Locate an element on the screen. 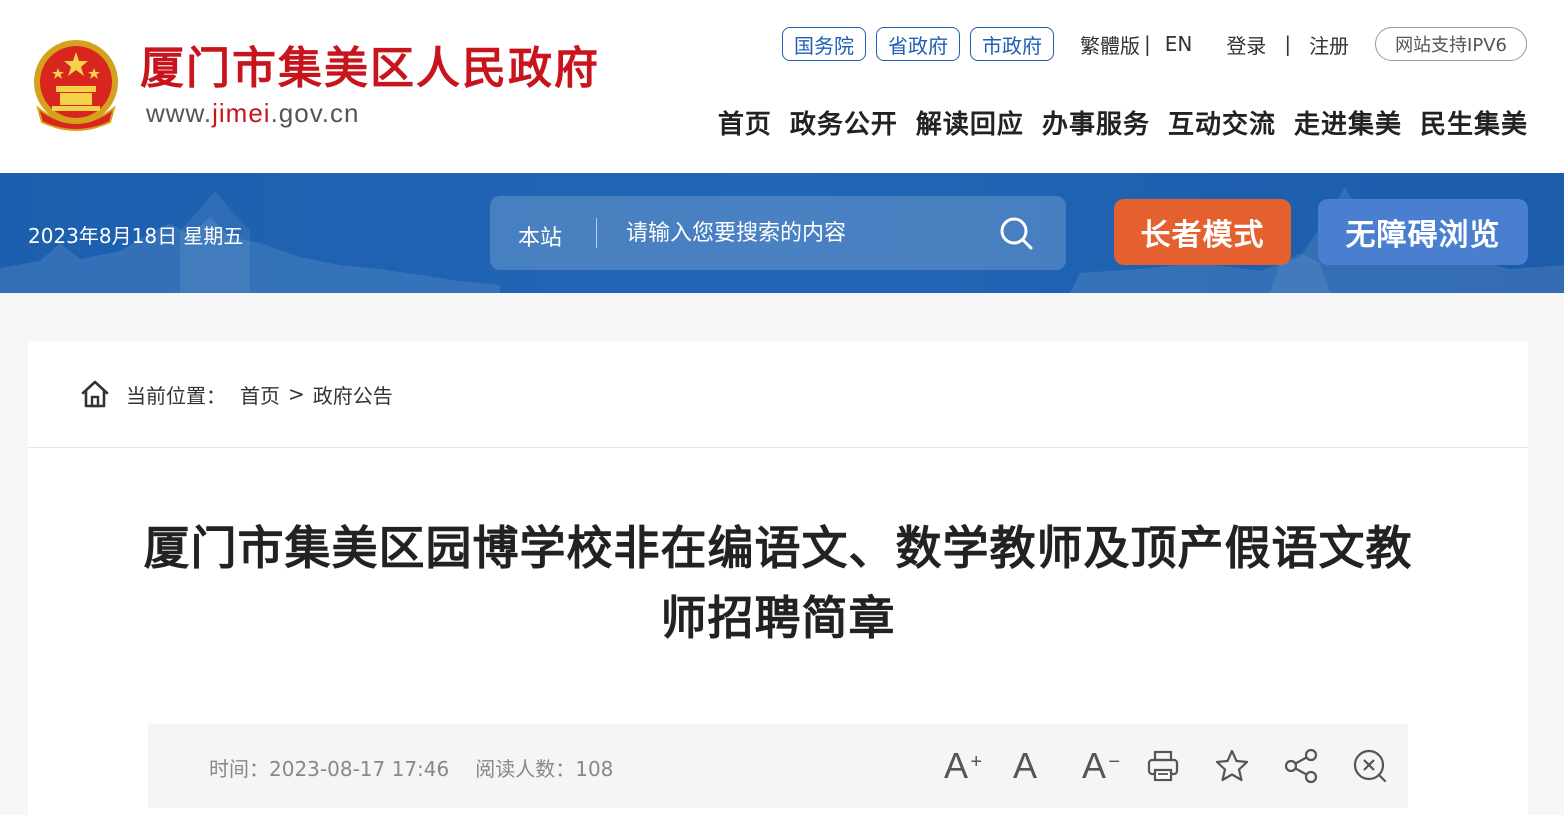 This screenshot has height=815, width=1564. city-gov-link: 市政府 is located at coordinates (1011, 44).